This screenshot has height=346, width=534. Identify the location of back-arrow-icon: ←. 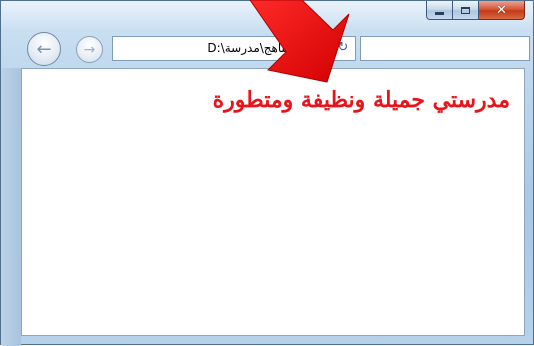
(44, 49).